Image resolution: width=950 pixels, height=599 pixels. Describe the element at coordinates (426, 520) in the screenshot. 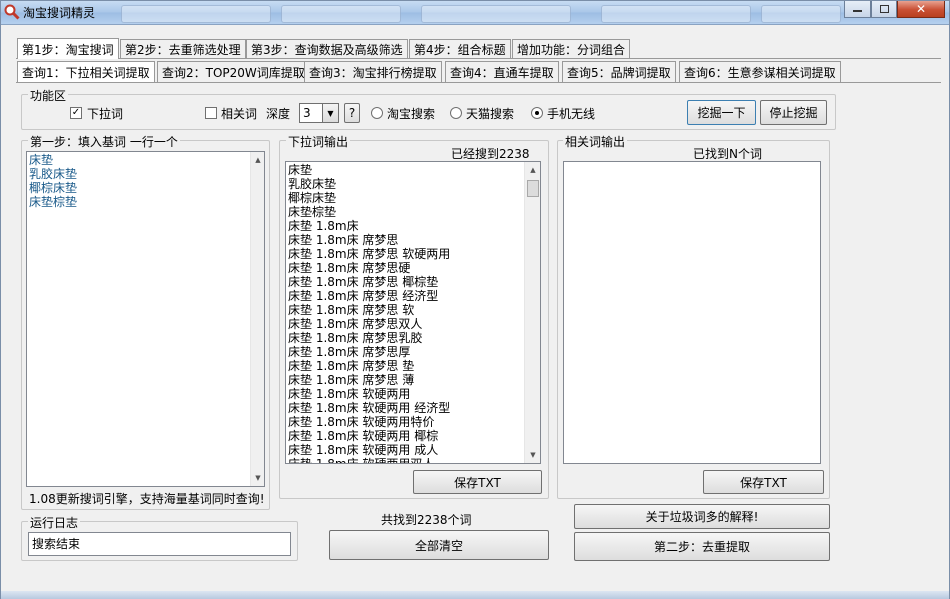

I see `found-count: 共找到2238个词` at that location.